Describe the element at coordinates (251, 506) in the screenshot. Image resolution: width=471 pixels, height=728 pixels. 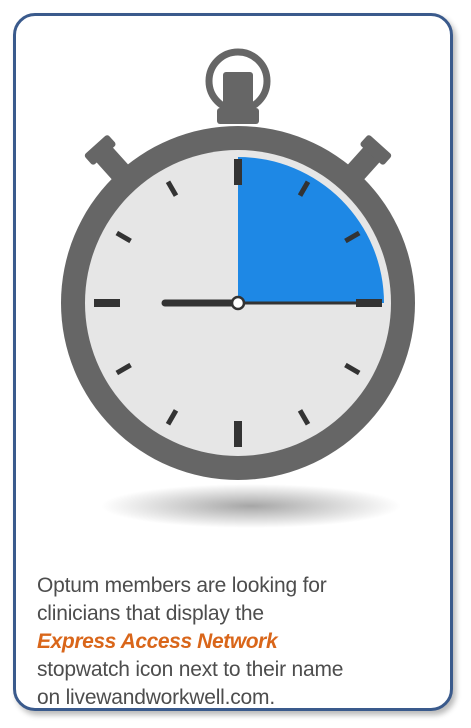
I see `stopwatch-shadow` at that location.